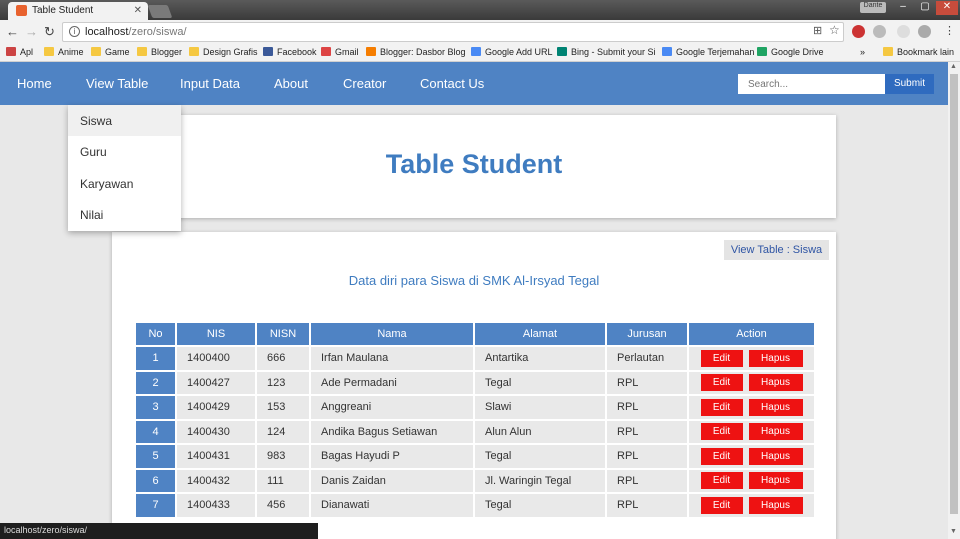 This screenshot has height=539, width=960. What do you see at coordinates (667, 51) in the screenshot?
I see `google-icon` at bounding box center [667, 51].